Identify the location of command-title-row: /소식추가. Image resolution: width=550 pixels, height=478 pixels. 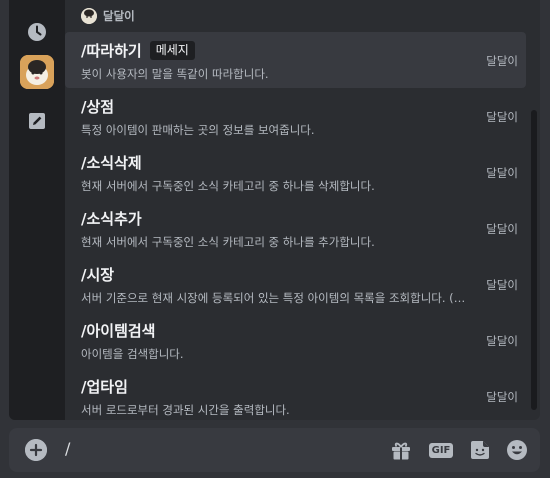
(297, 218).